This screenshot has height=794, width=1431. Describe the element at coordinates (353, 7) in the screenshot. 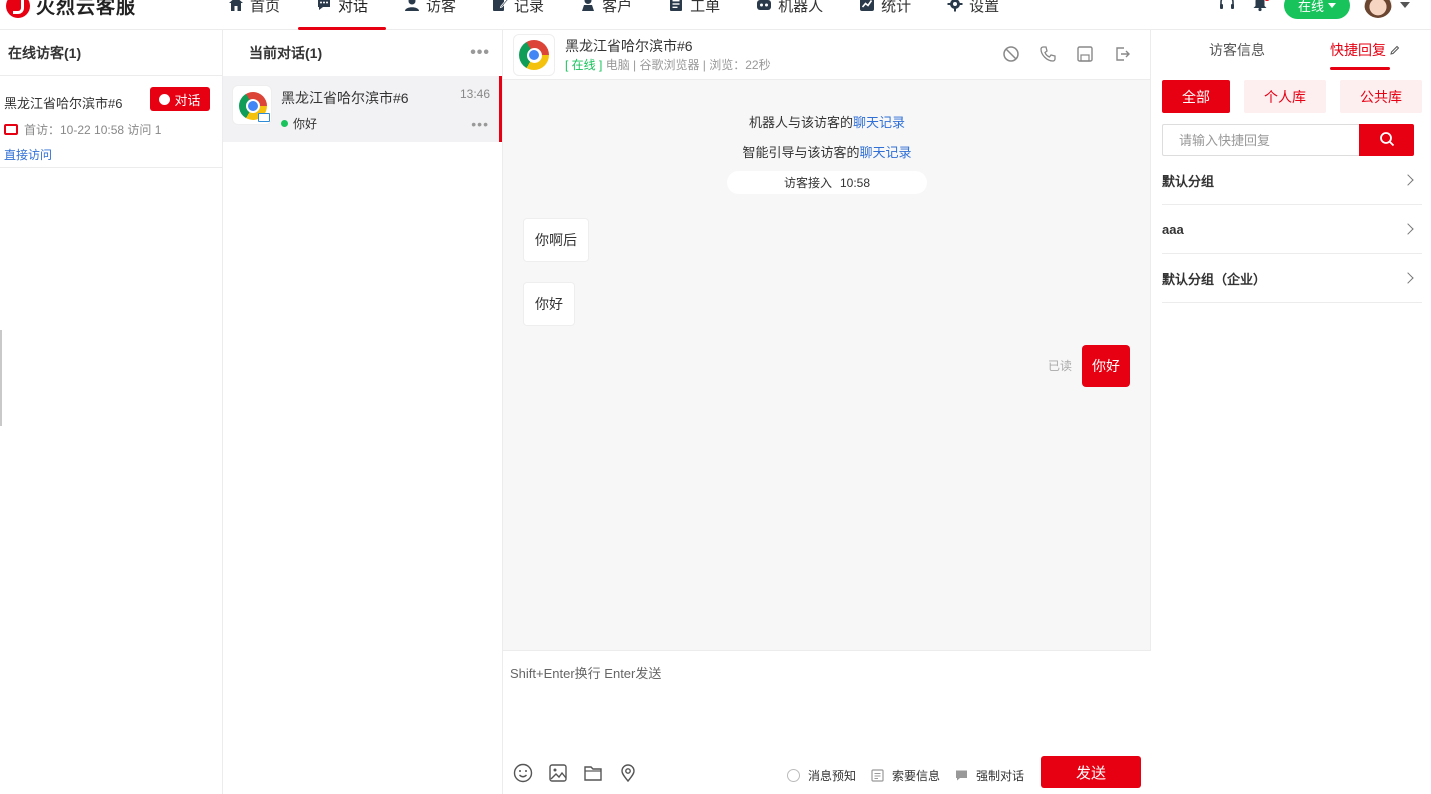

I see `nav-label: 对话` at that location.